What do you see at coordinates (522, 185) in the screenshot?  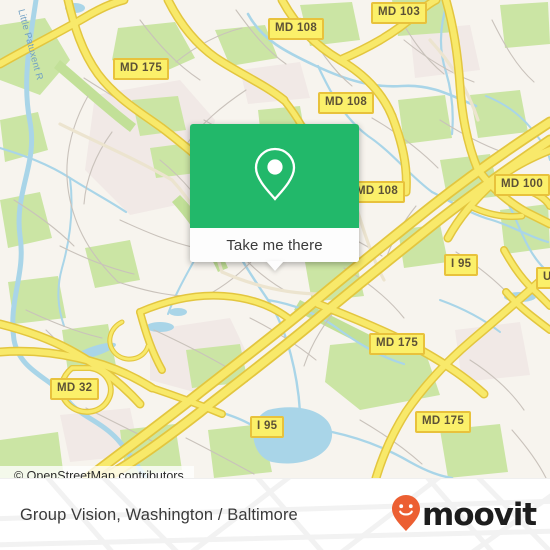 I see `road-shield-md-100: MD 100` at bounding box center [522, 185].